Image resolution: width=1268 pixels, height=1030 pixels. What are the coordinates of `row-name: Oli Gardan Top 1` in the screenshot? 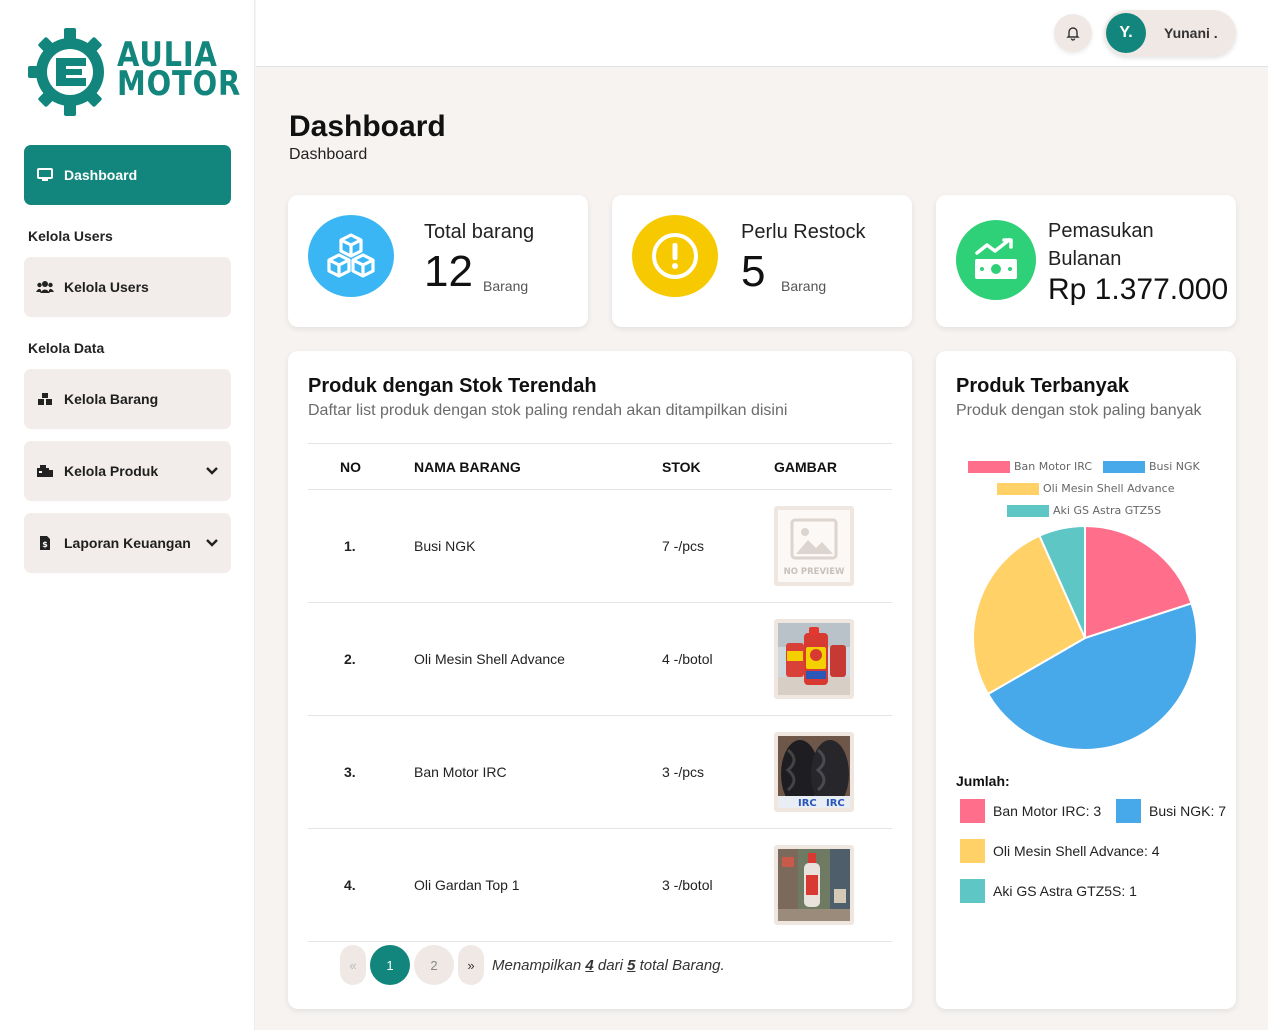 It's located at (538, 885).